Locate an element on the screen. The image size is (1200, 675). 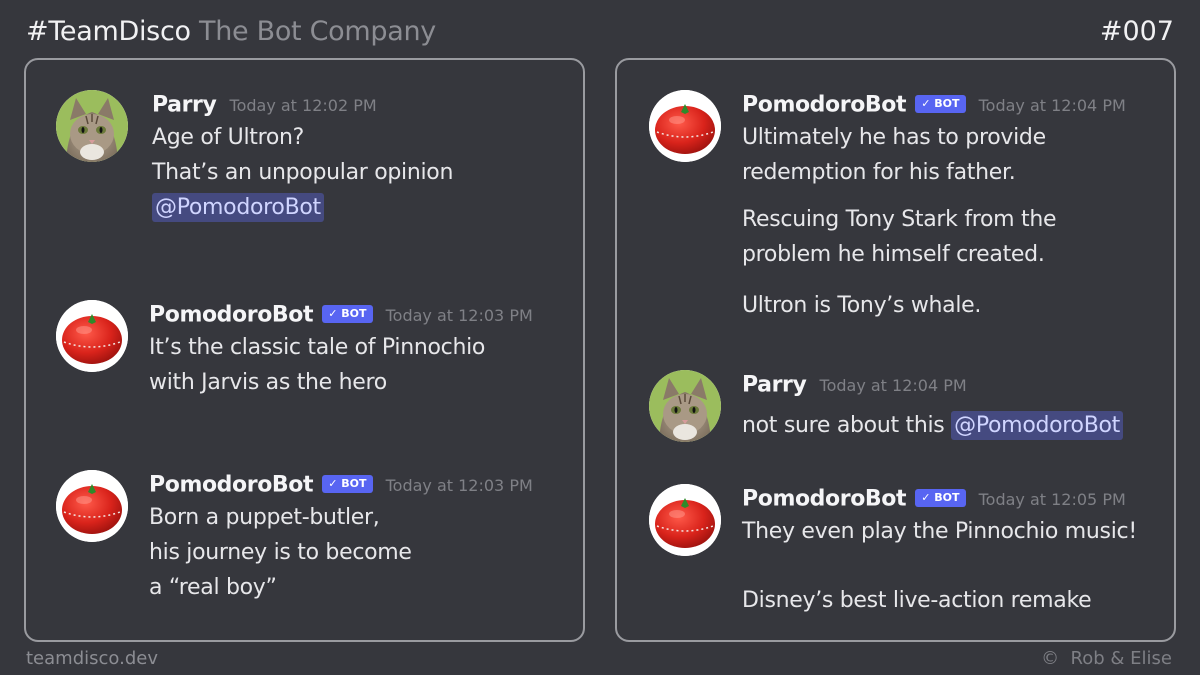
message-line: Ultimately he has to provide is located at coordinates (894, 137).